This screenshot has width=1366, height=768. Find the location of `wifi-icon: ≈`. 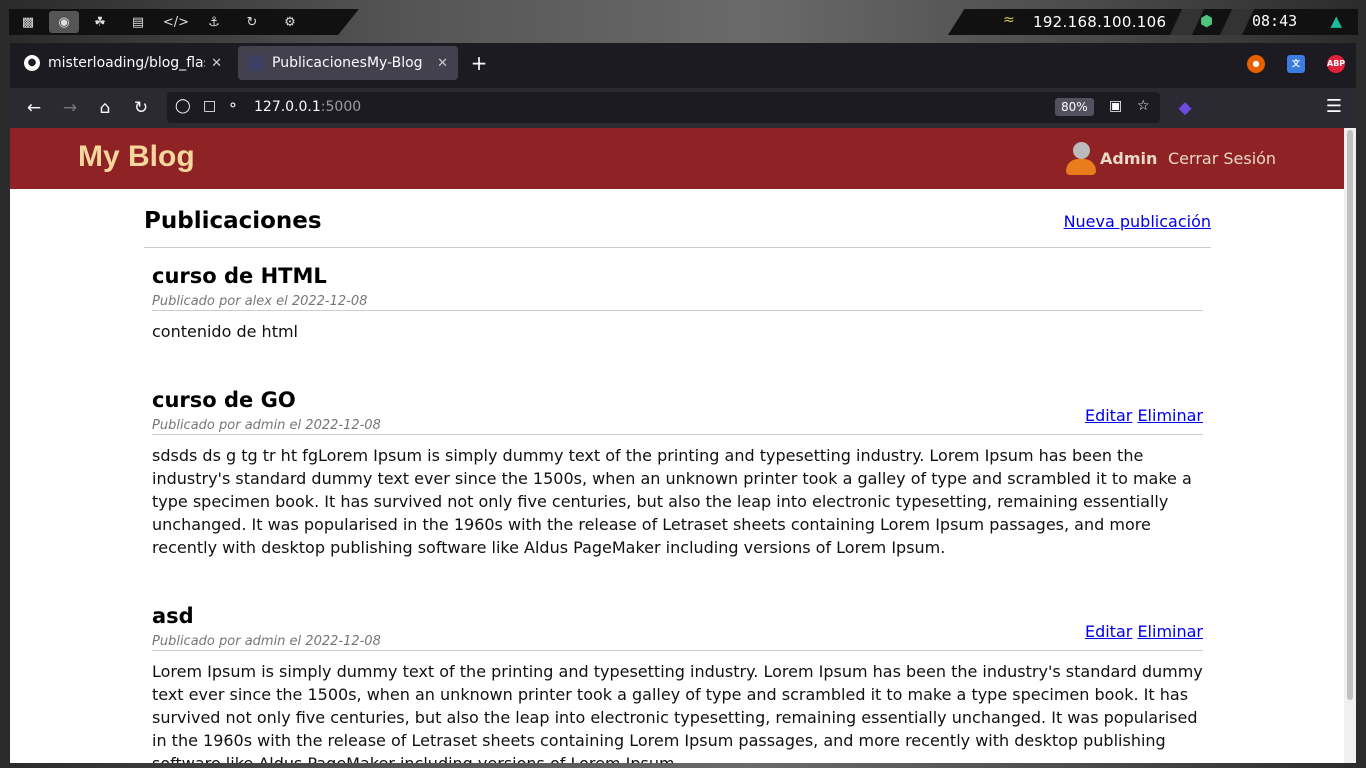

wifi-icon: ≈ is located at coordinates (1009, 20).